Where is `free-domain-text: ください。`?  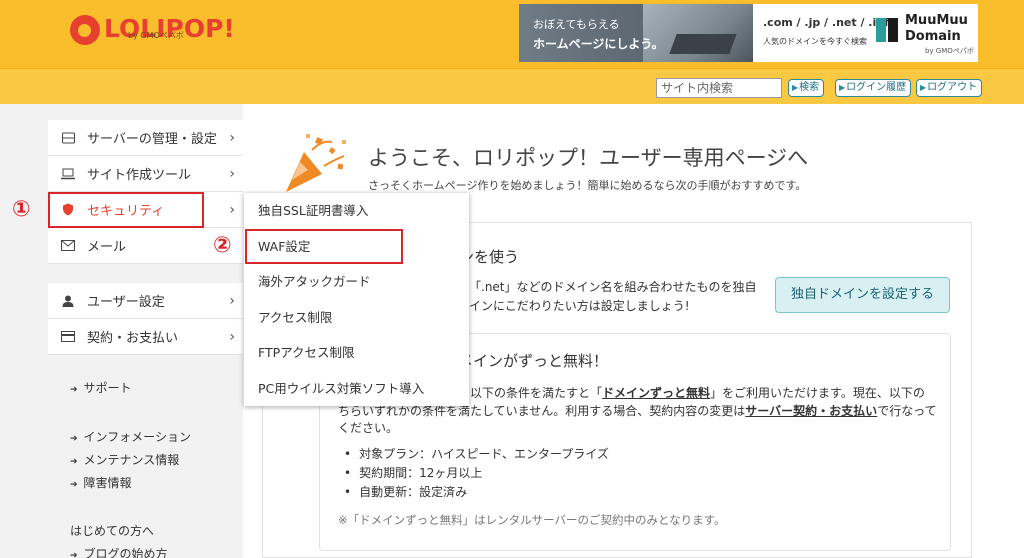 free-domain-text: ください。 is located at coordinates (368, 428).